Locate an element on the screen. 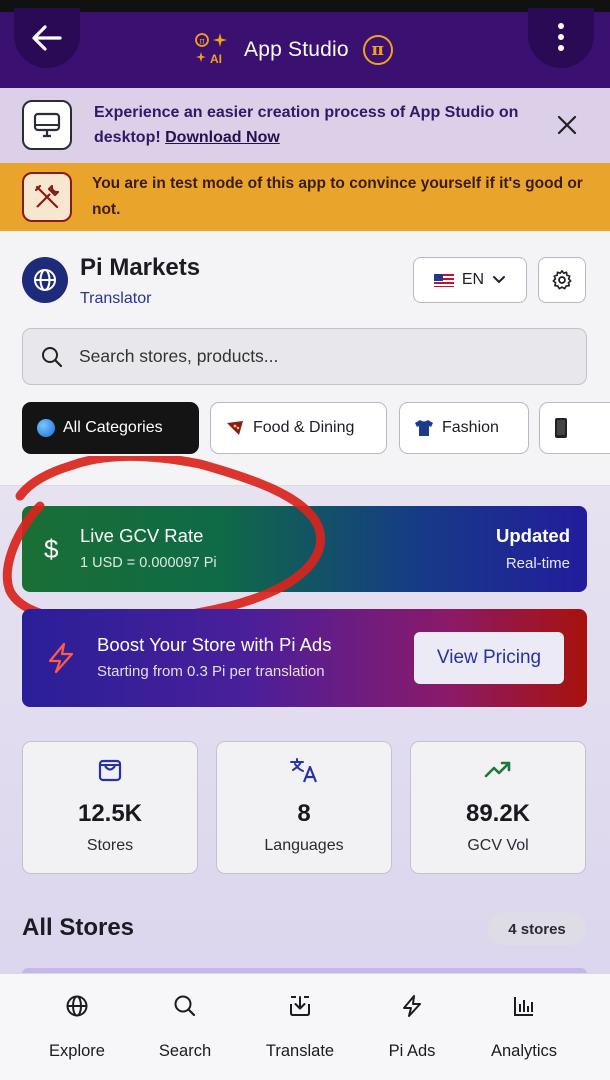  nav-pi-ads: Pi Ads is located at coordinates (412, 1026).